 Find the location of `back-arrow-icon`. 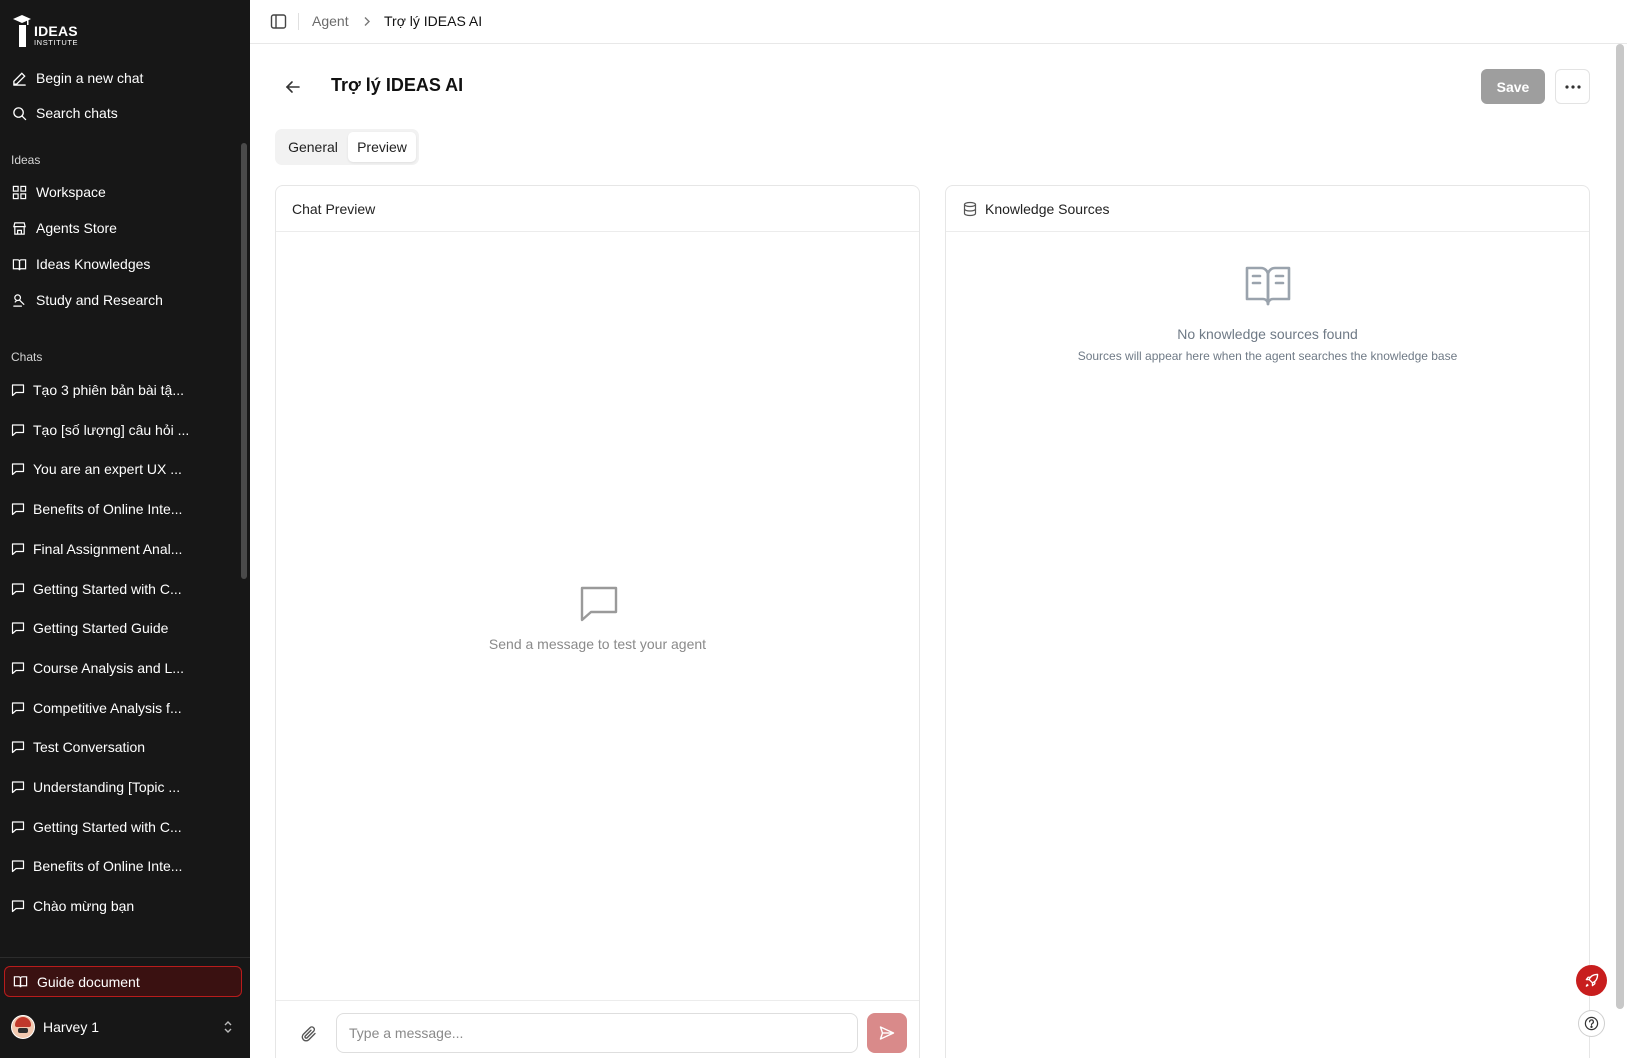

back-arrow-icon is located at coordinates (293, 87).